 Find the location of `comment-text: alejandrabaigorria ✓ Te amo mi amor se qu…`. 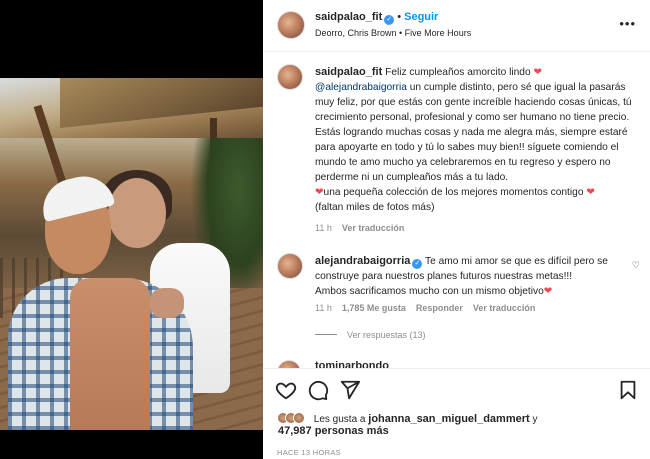

comment-text: alejandrabaigorria ✓ Te amo mi amor se qu… is located at coordinates (465, 276).